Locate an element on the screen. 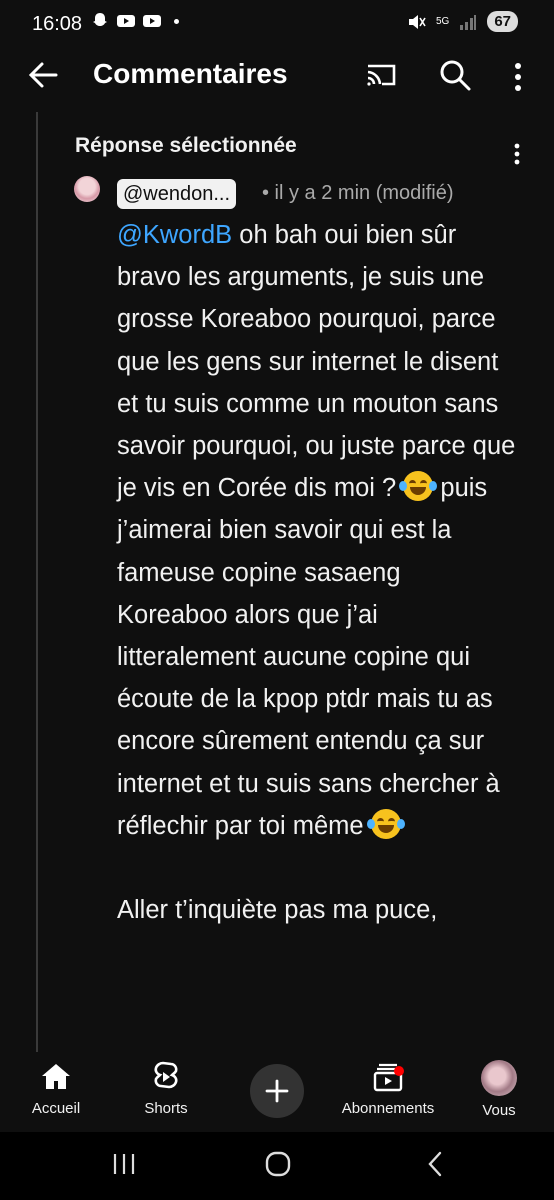  home-button-icon is located at coordinates (278, 1164).